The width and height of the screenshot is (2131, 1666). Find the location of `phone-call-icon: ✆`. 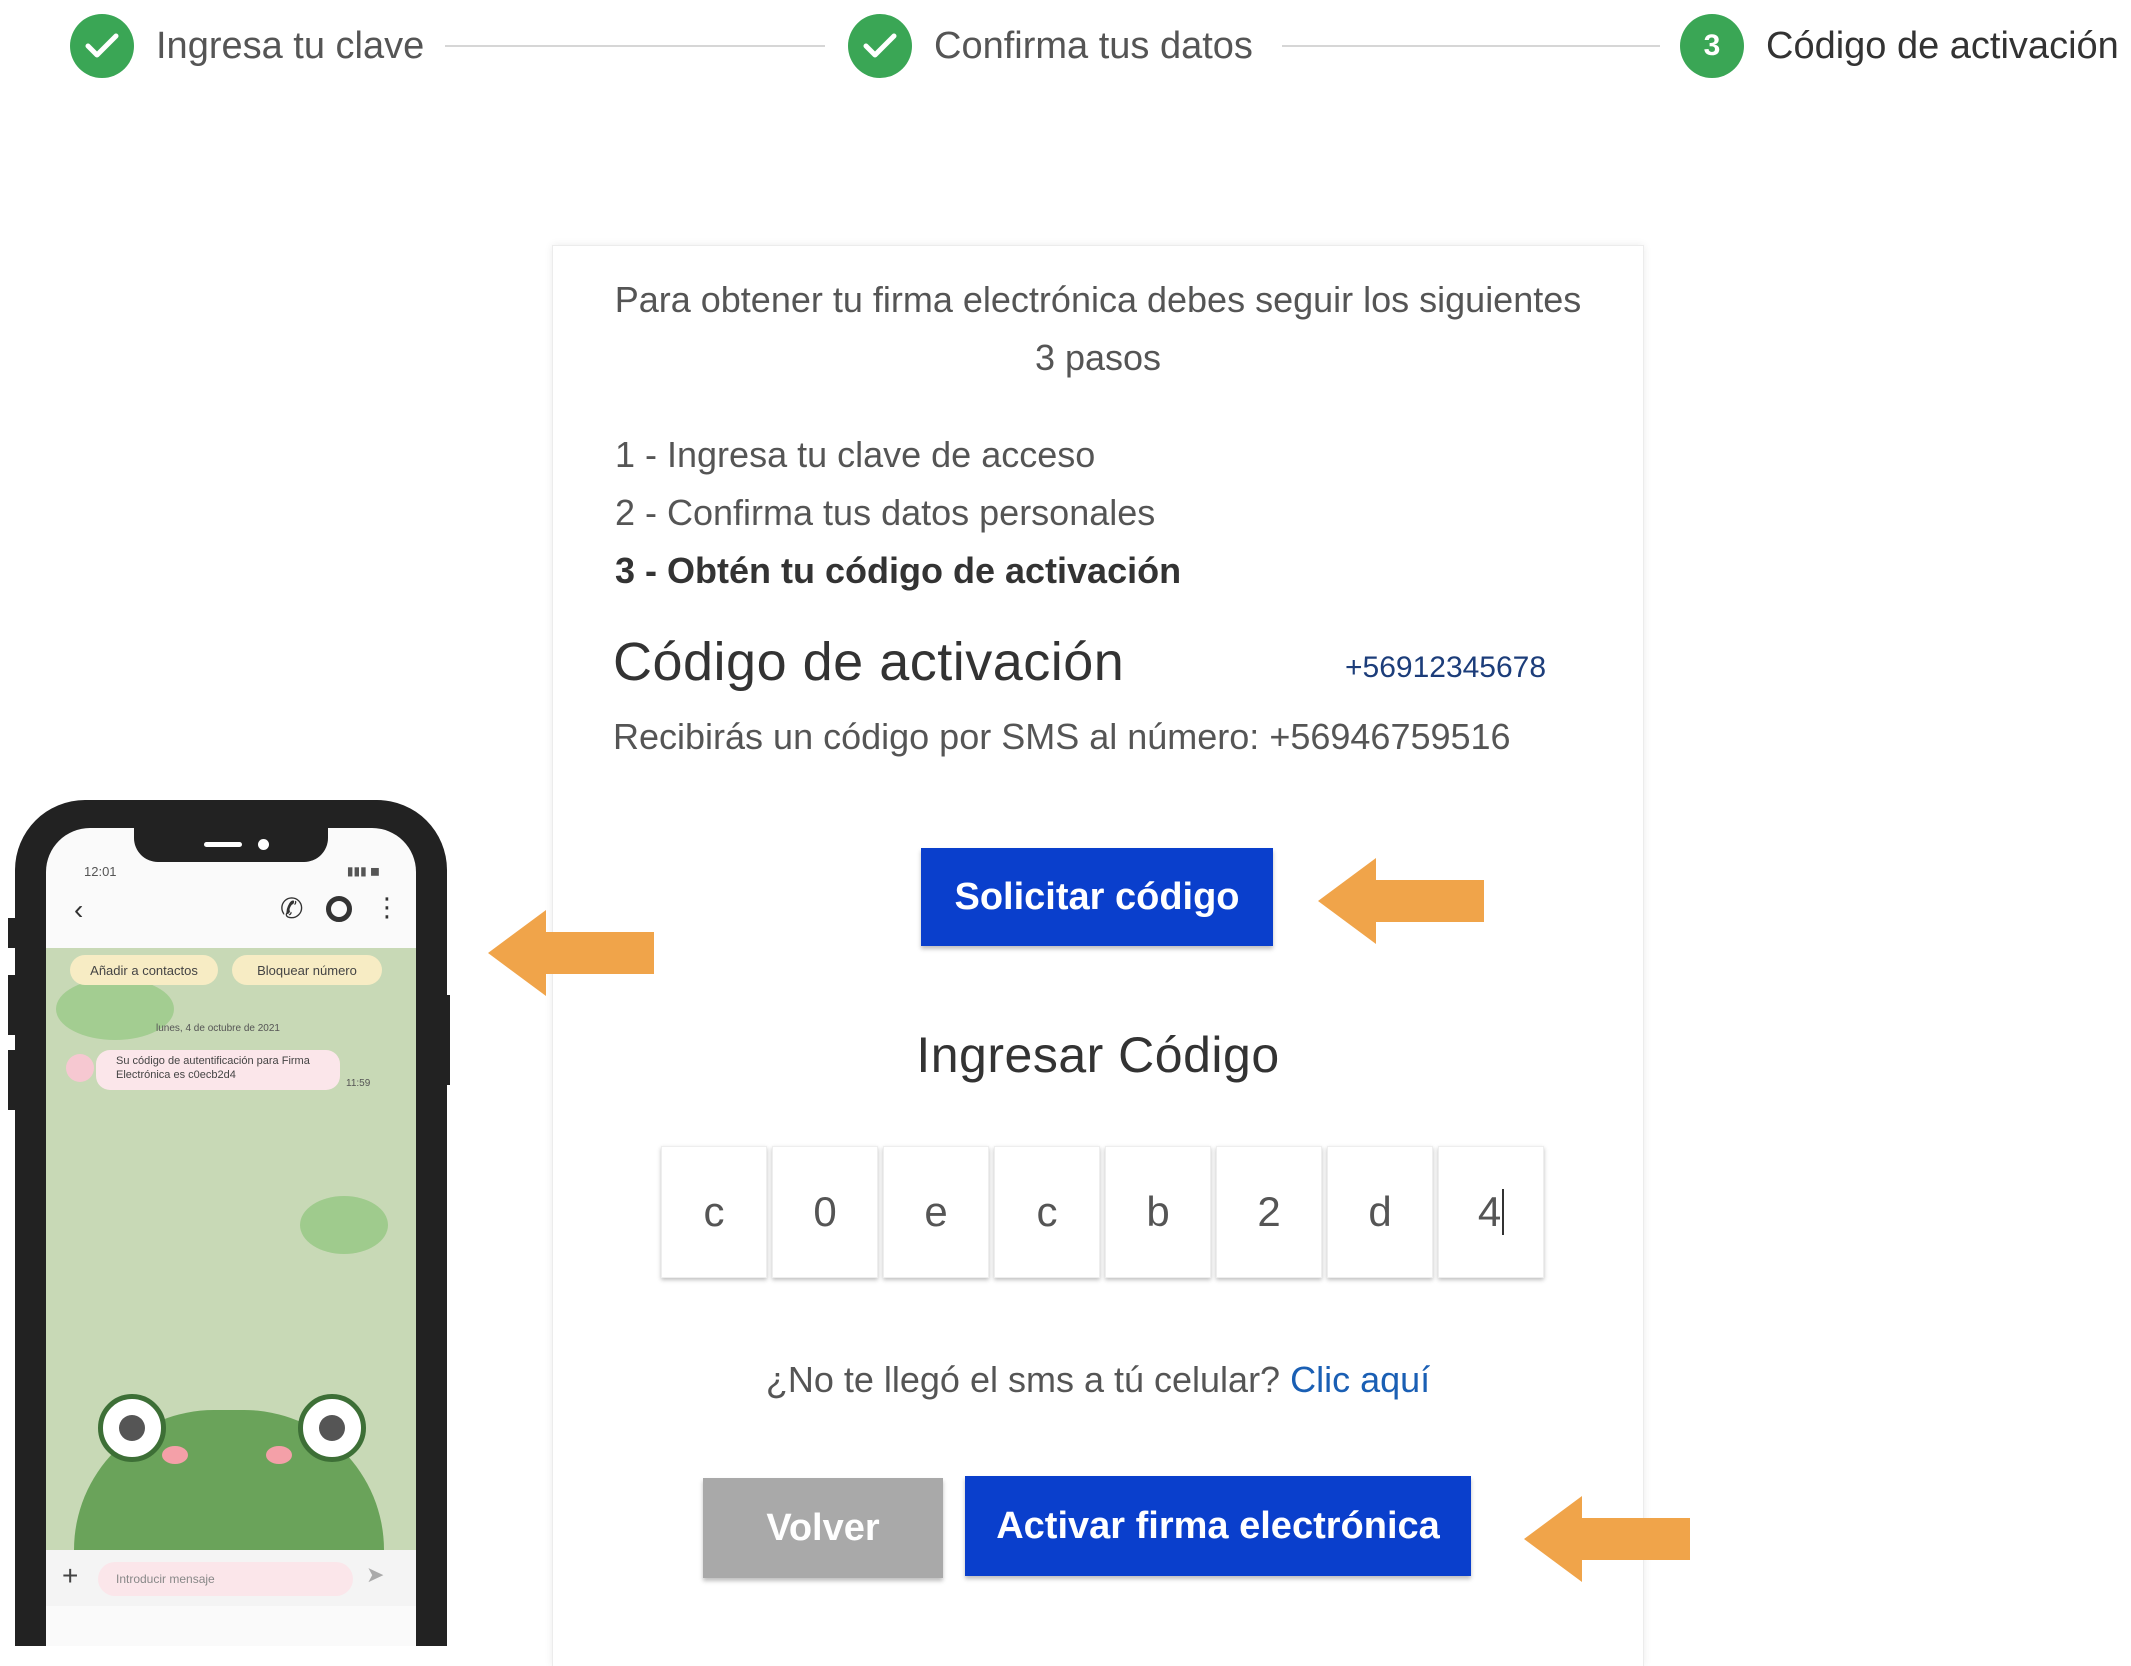

phone-call-icon: ✆ is located at coordinates (291, 908).